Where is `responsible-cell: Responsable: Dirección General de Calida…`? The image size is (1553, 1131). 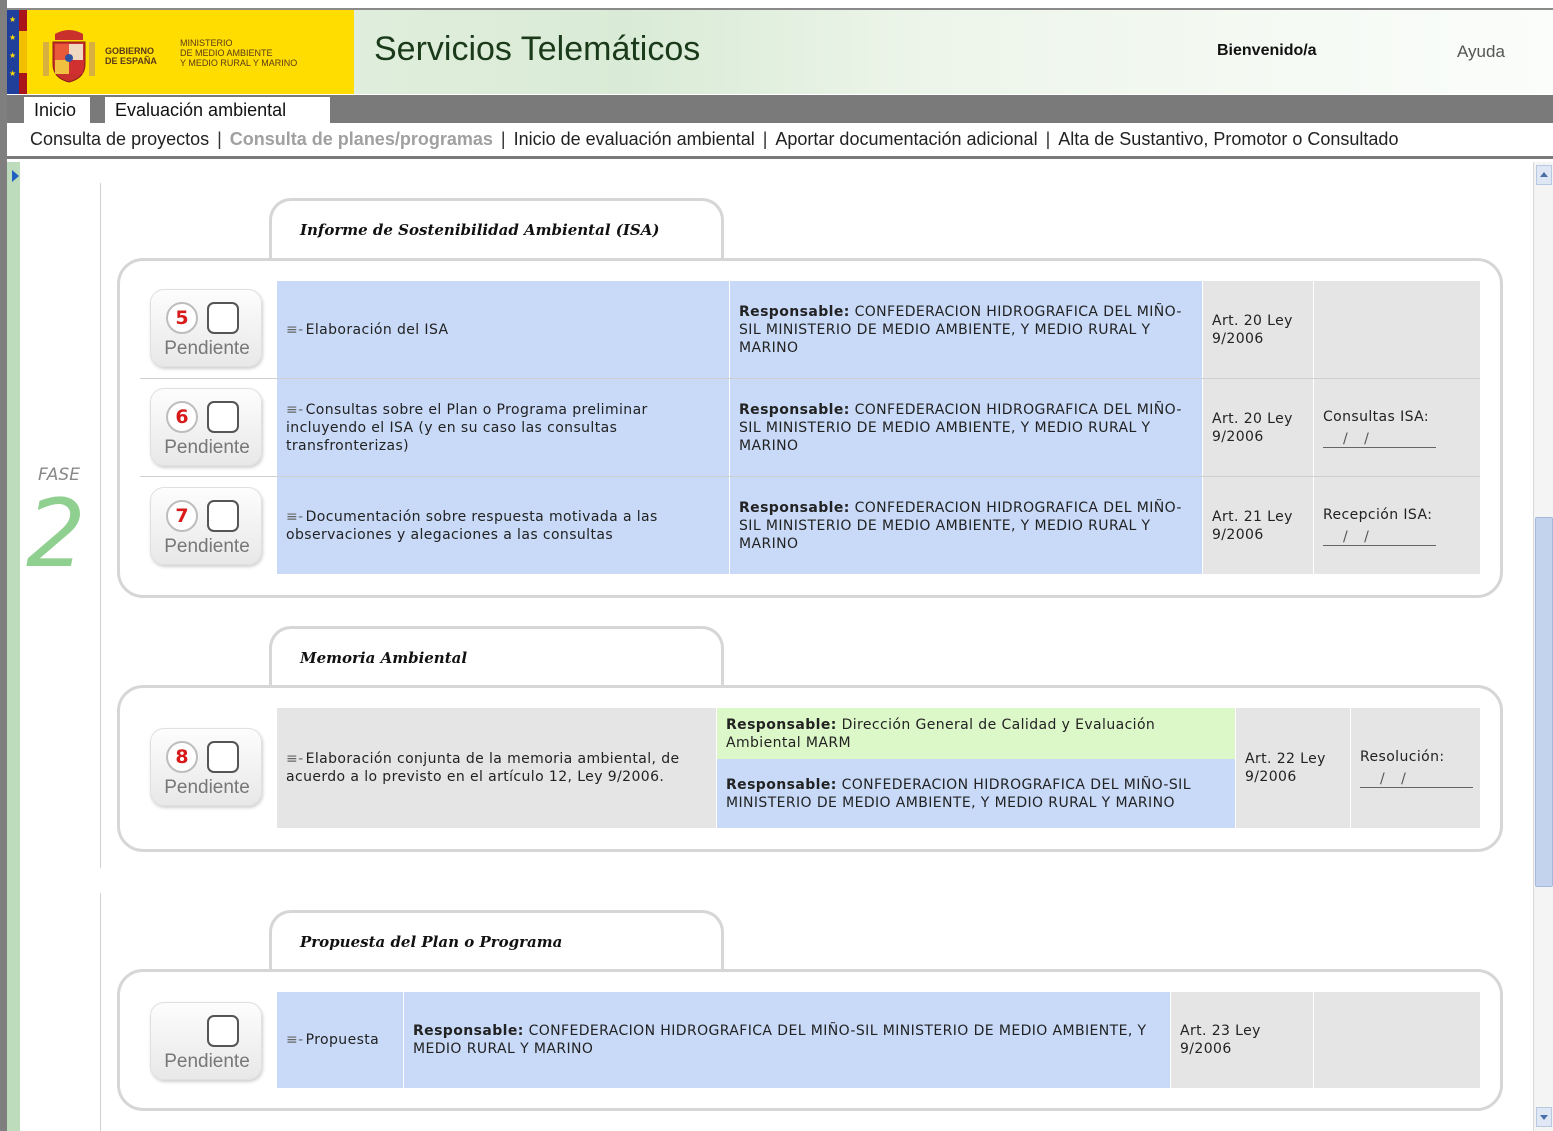 responsible-cell: Responsable: Dirección General de Calida… is located at coordinates (975, 733).